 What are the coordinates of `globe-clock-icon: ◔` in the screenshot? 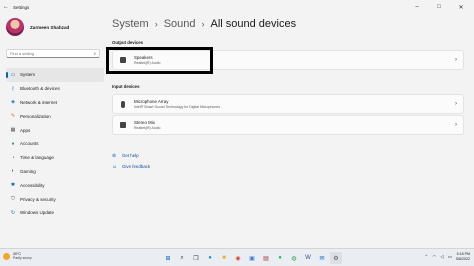 It's located at (13, 157).